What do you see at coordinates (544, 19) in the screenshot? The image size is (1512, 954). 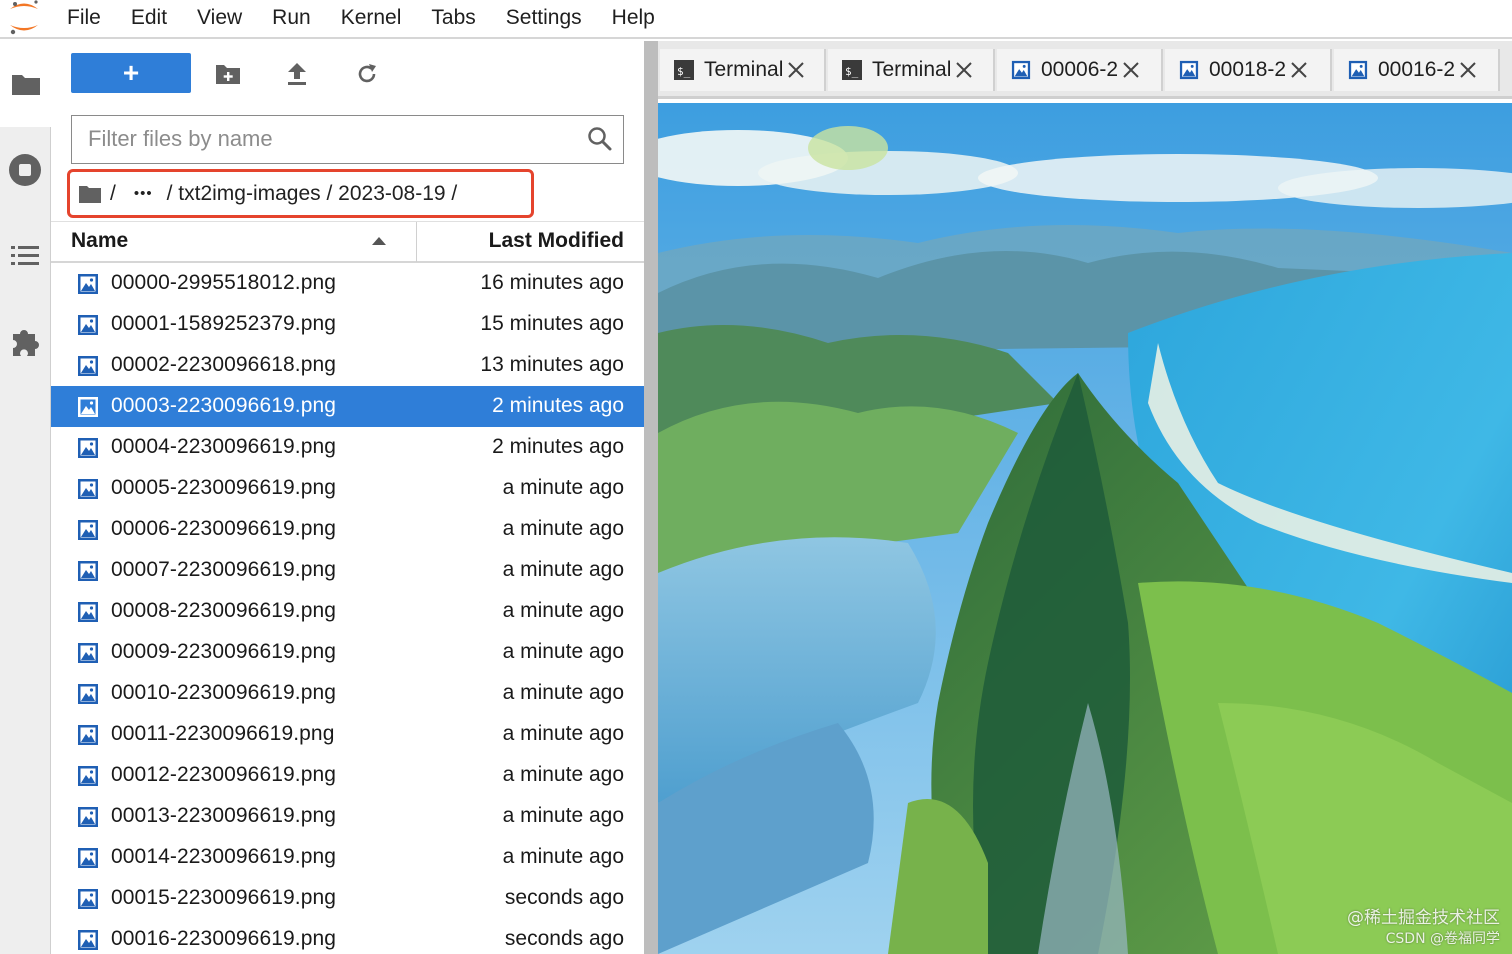 I see `menu-settings: Settings` at bounding box center [544, 19].